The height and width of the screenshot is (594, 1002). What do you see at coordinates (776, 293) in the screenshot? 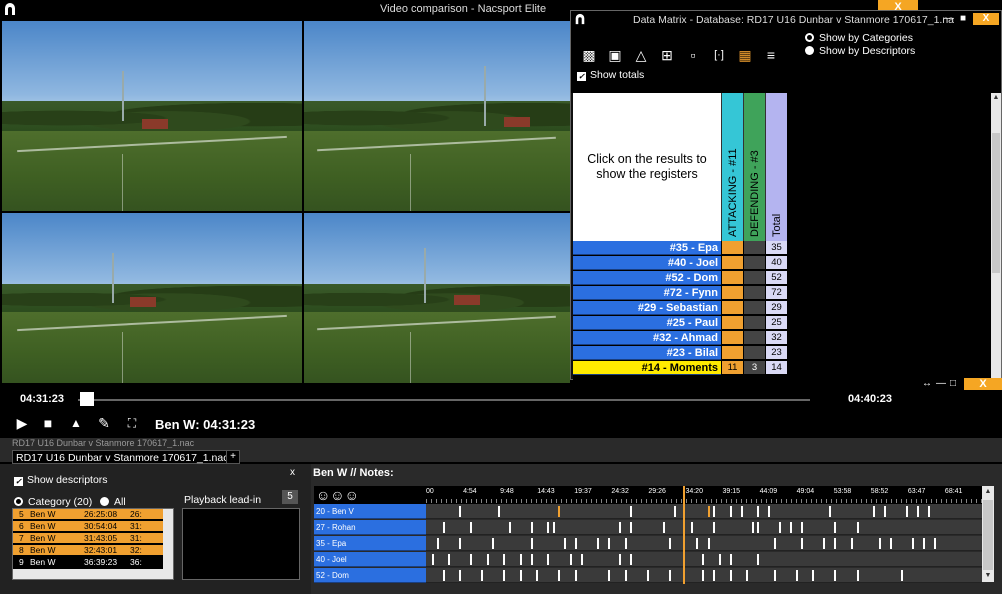
I see `matrix-cell: 72` at bounding box center [776, 293].